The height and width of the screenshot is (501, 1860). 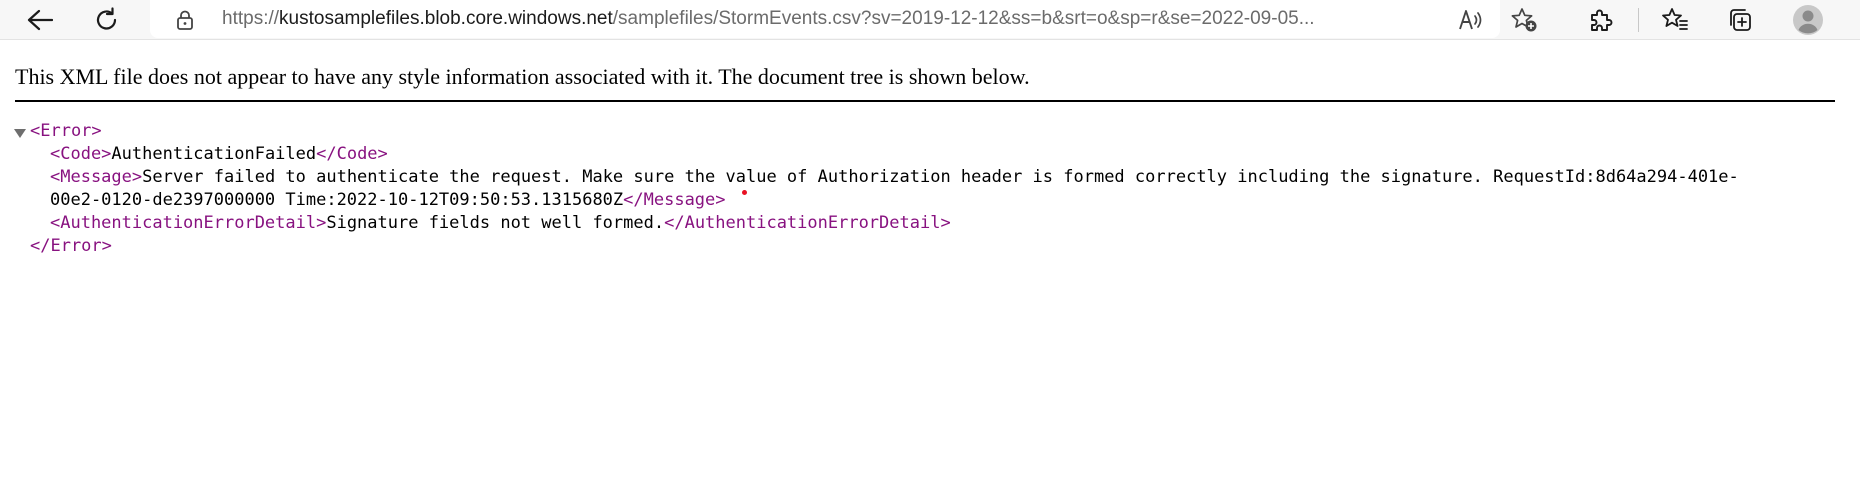 I want to click on xml-tag: </Code>, so click(x=352, y=154).